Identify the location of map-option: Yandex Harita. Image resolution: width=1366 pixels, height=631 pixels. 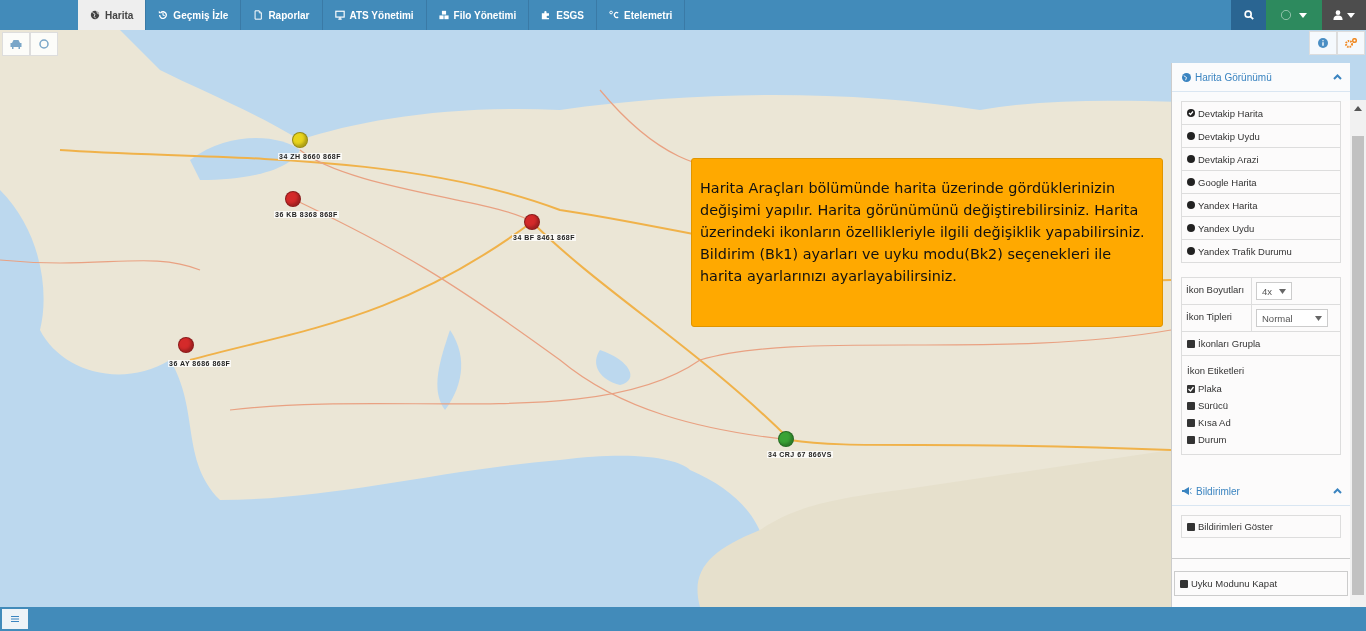
(1261, 205).